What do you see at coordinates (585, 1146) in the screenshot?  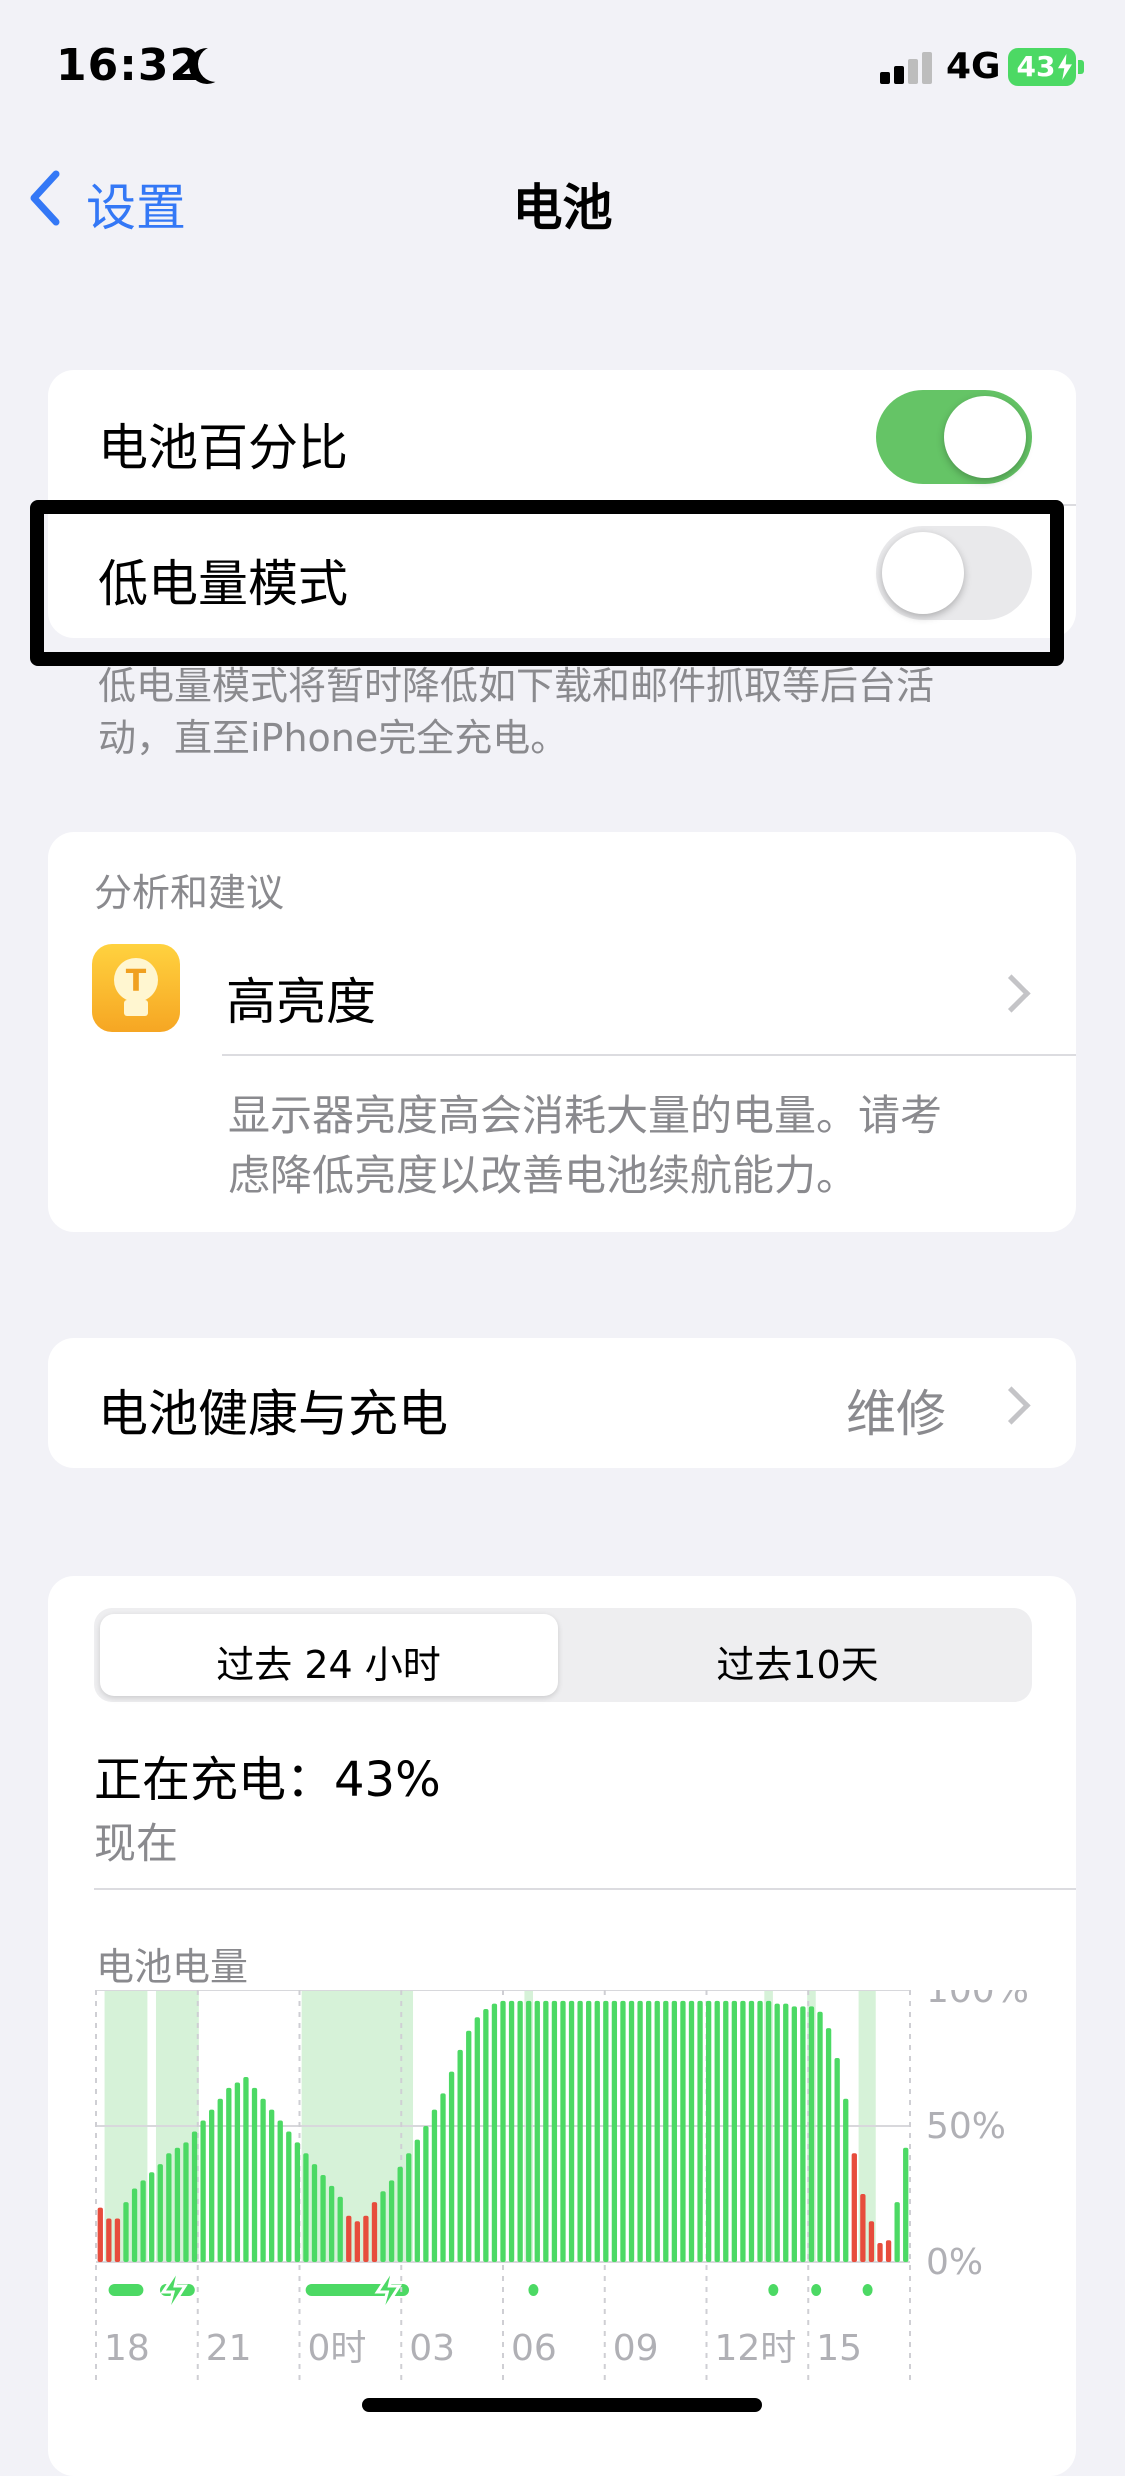 I see `high-brightness-description: 显示器亮度高会消耗大量的电量。请考 虑降低亮度以改善电池续航能力。` at bounding box center [585, 1146].